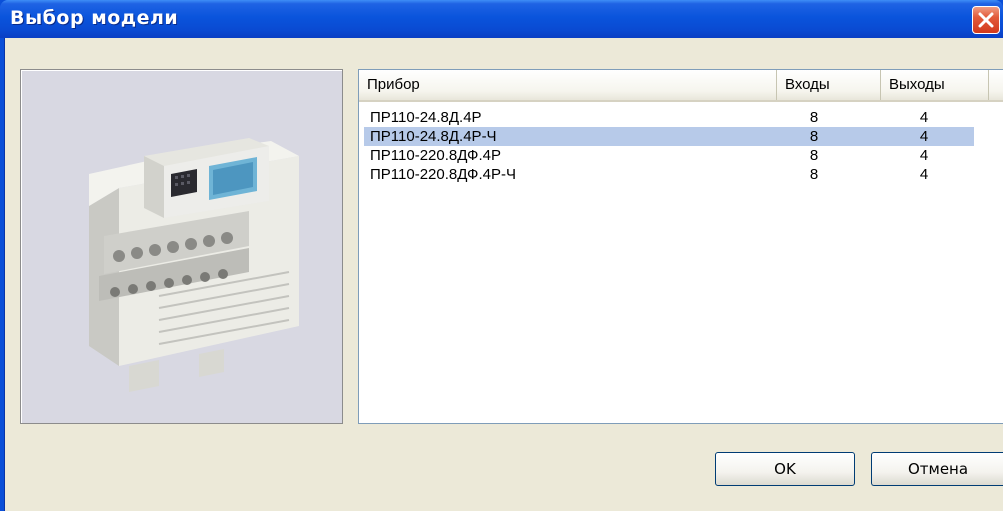  I want to click on device-name: ПР110-220.8ДФ.4Р, so click(435, 155).